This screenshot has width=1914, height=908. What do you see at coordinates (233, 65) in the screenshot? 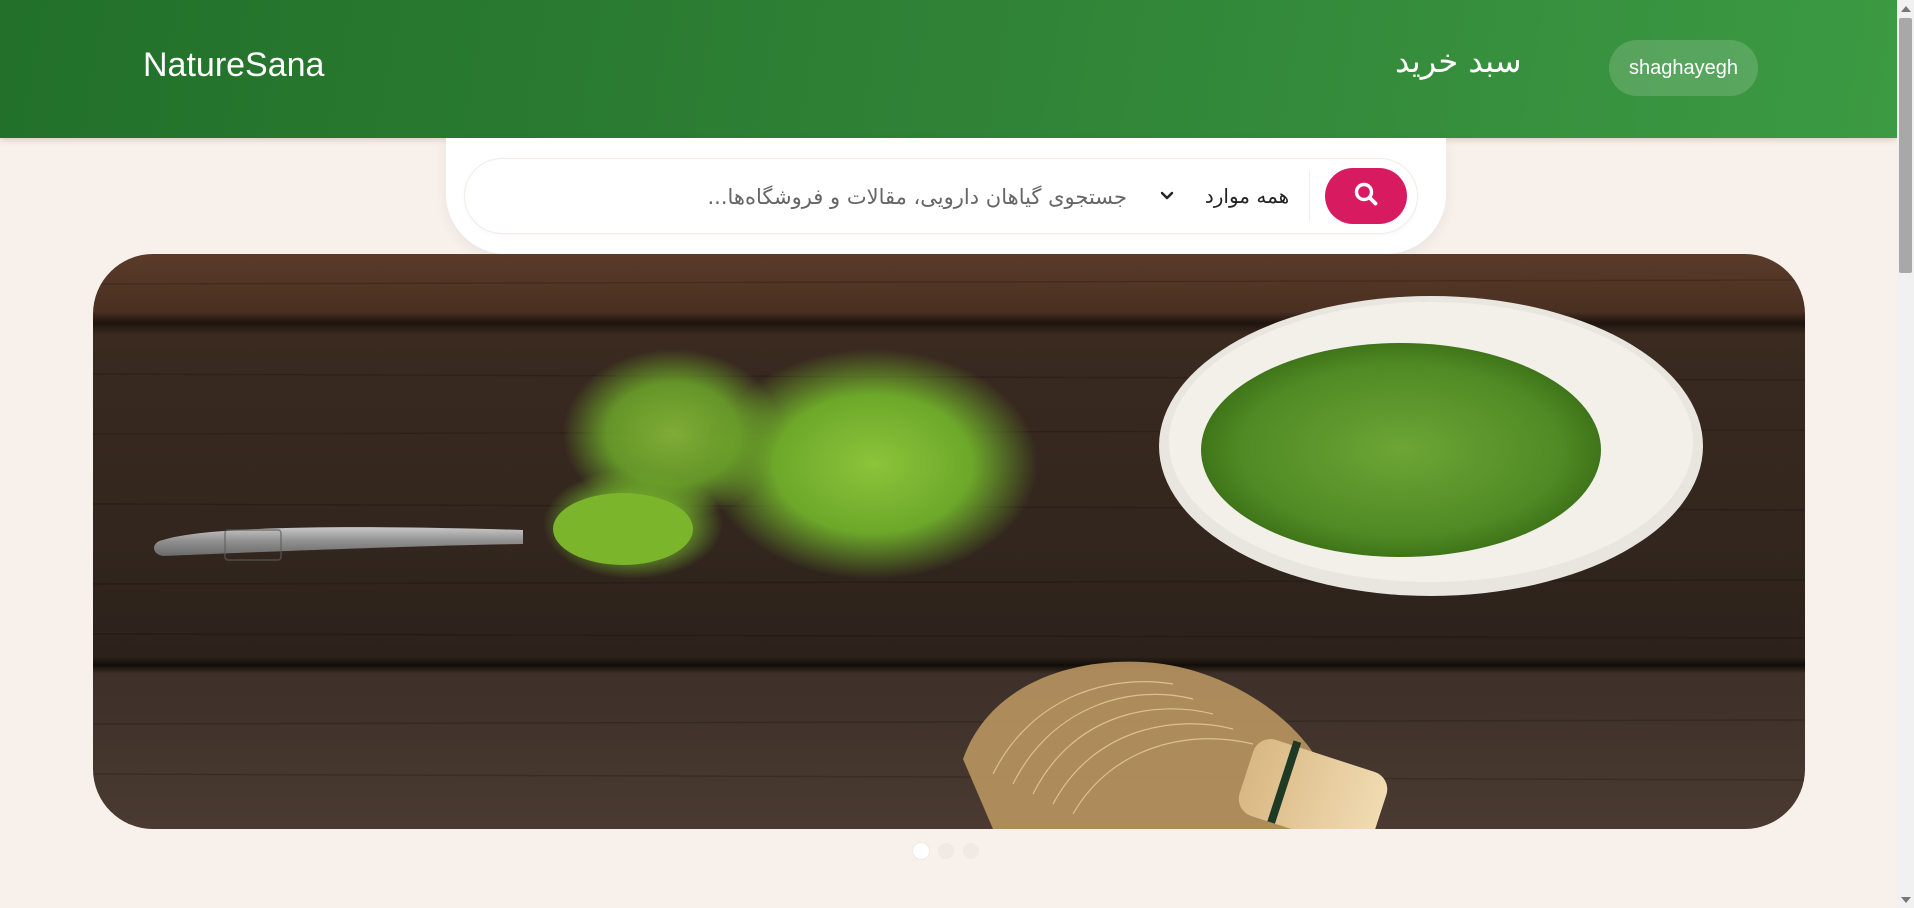
I see `brand-logo: NatureSana` at bounding box center [233, 65].